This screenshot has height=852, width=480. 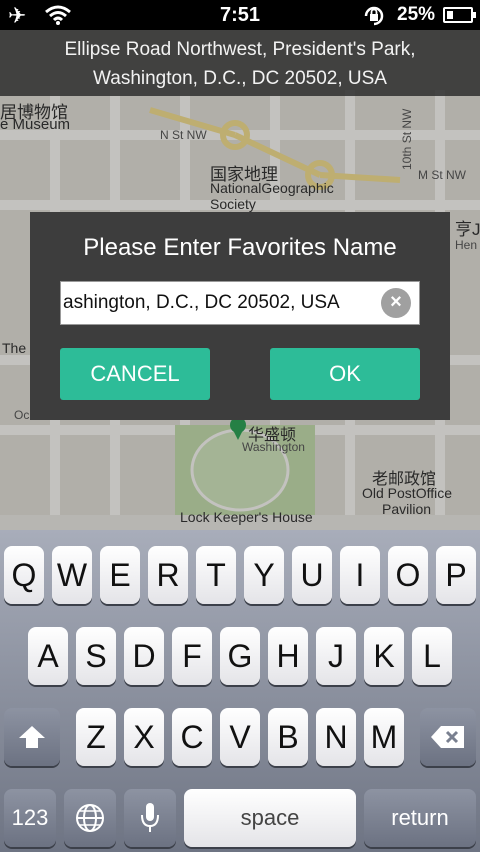 I want to click on key-q: Q, so click(x=24, y=575).